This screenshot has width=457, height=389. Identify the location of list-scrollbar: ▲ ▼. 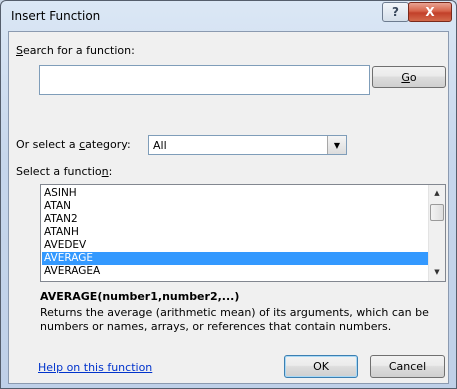
(436, 233).